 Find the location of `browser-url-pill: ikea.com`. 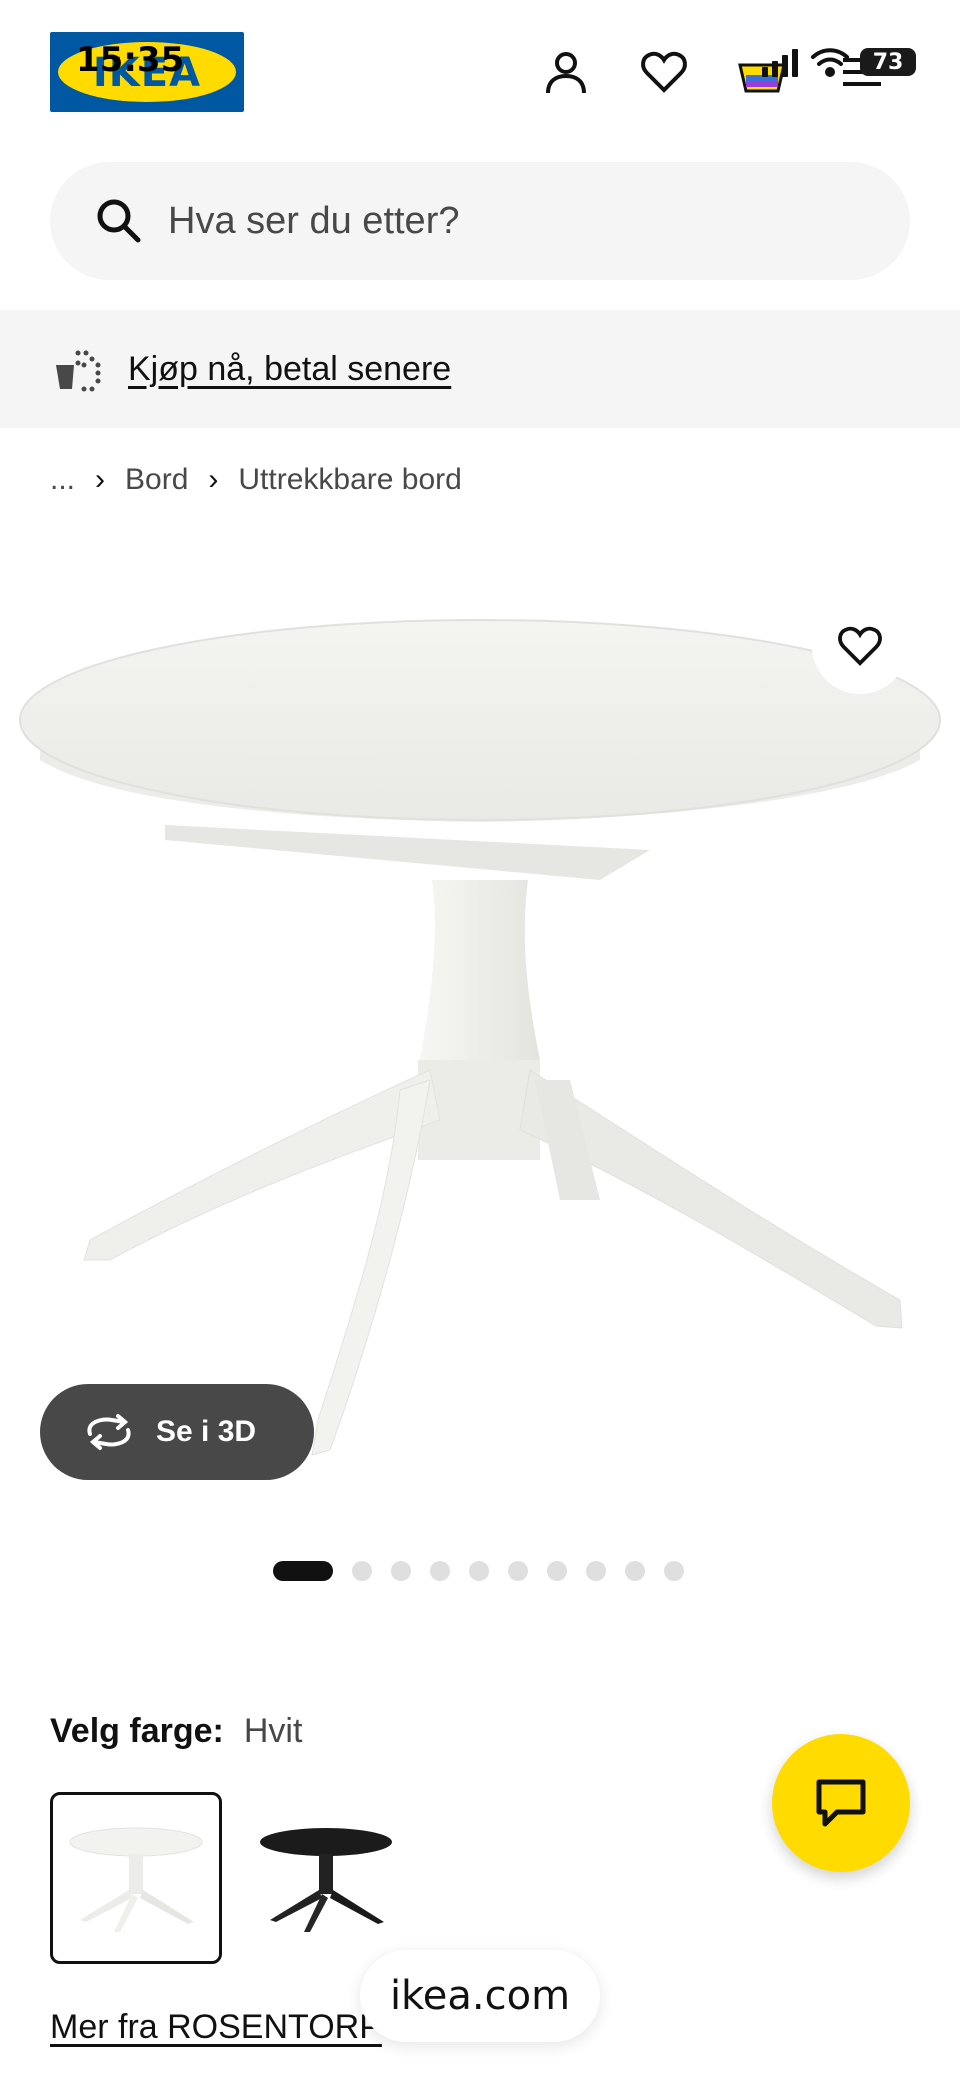

browser-url-pill: ikea.com is located at coordinates (480, 1996).